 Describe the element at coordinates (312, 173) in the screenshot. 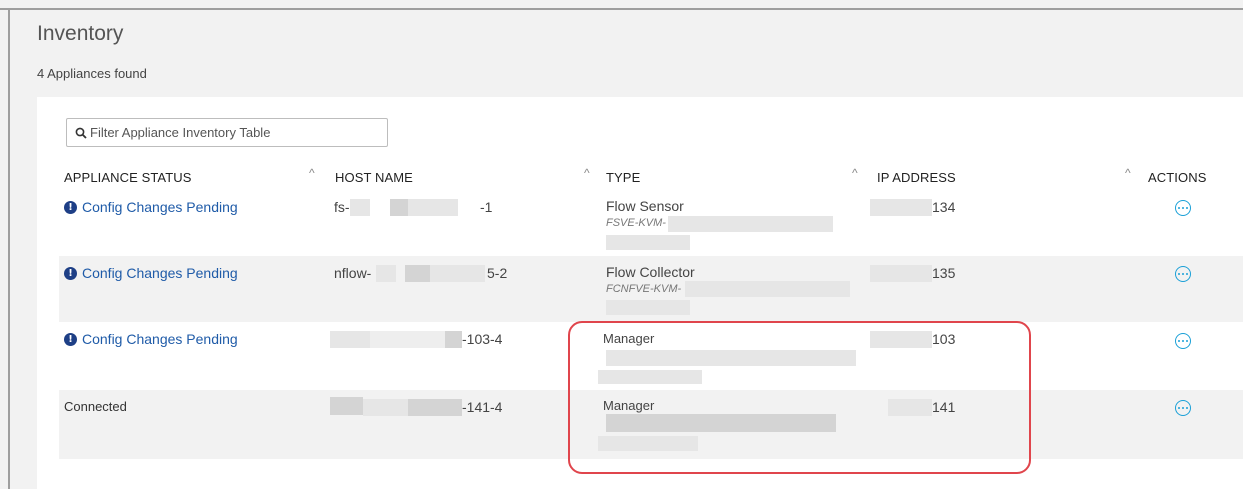

I see `sort-host-name-icon: ^` at that location.